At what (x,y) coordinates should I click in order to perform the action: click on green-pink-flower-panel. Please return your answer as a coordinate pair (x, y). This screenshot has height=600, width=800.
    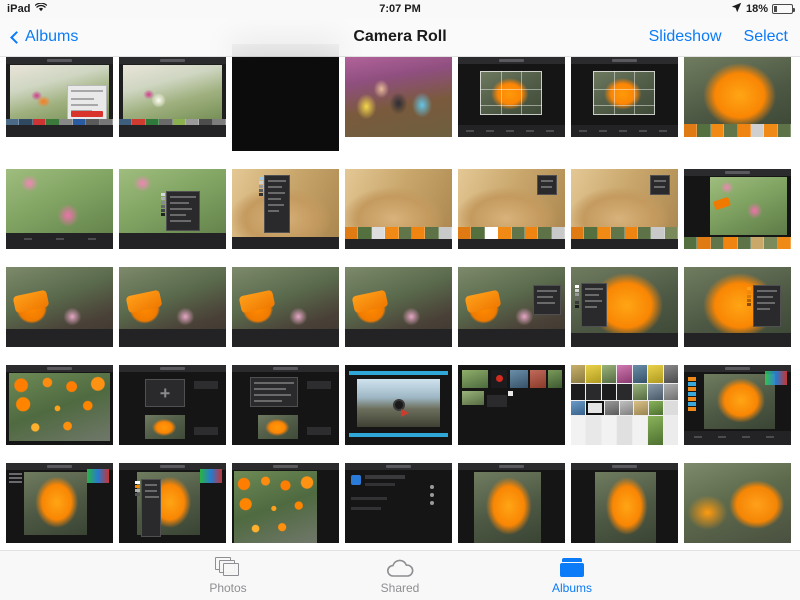
    Looking at the image, I should click on (172, 209).